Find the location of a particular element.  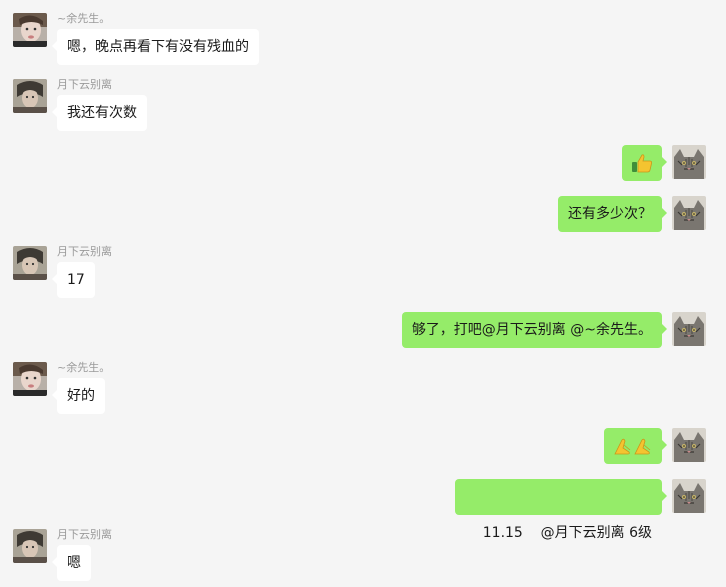

message-bubble: 够了，打吧@月下云别离 @~余先生。 is located at coordinates (534, 330).